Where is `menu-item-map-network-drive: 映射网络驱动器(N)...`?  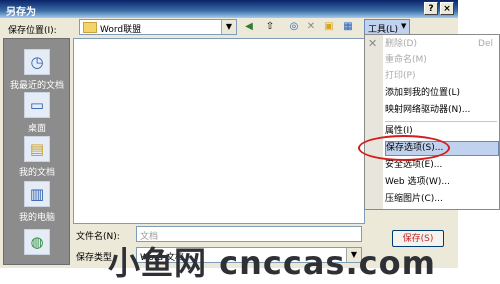
menu-item-map-network-drive: 映射网络驱动器(N)... is located at coordinates (442, 110).